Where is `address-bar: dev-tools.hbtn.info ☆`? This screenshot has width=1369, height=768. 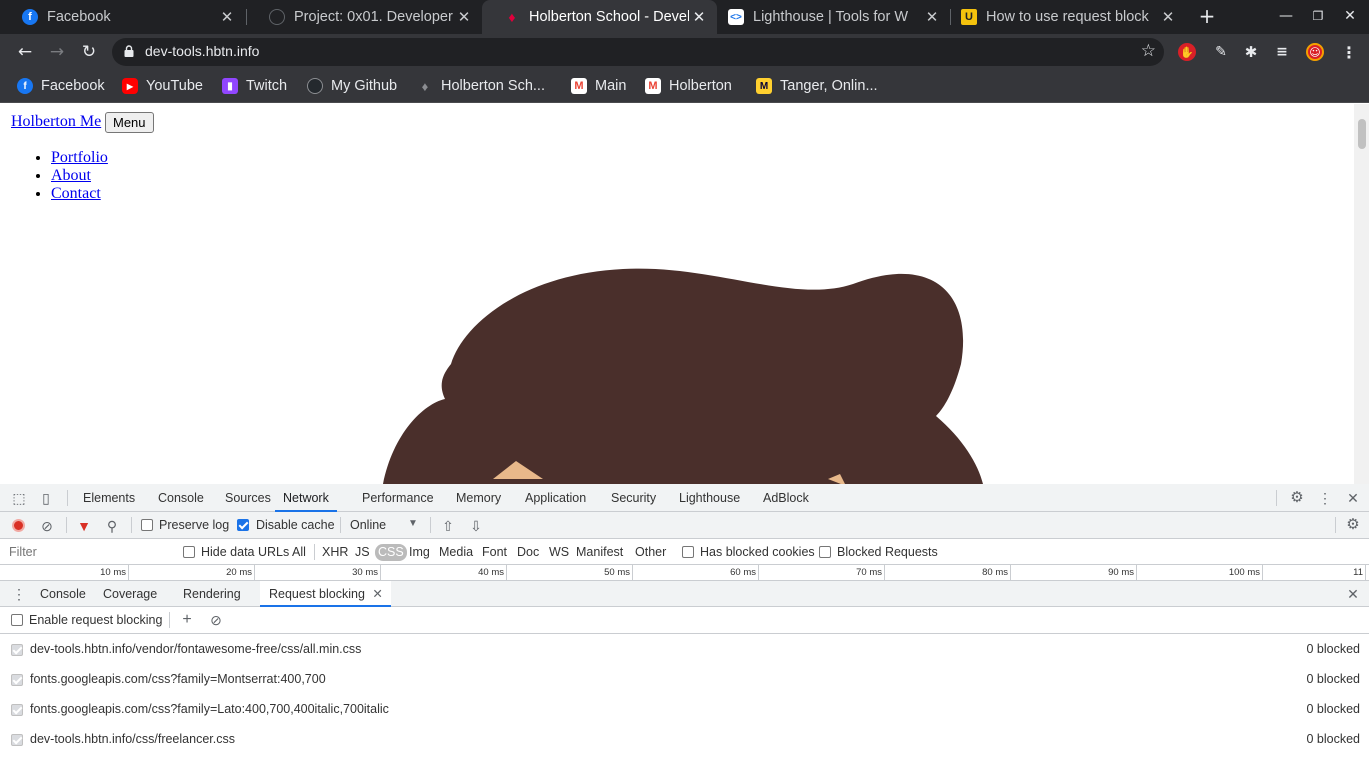 address-bar: dev-tools.hbtn.info ☆ is located at coordinates (638, 52).